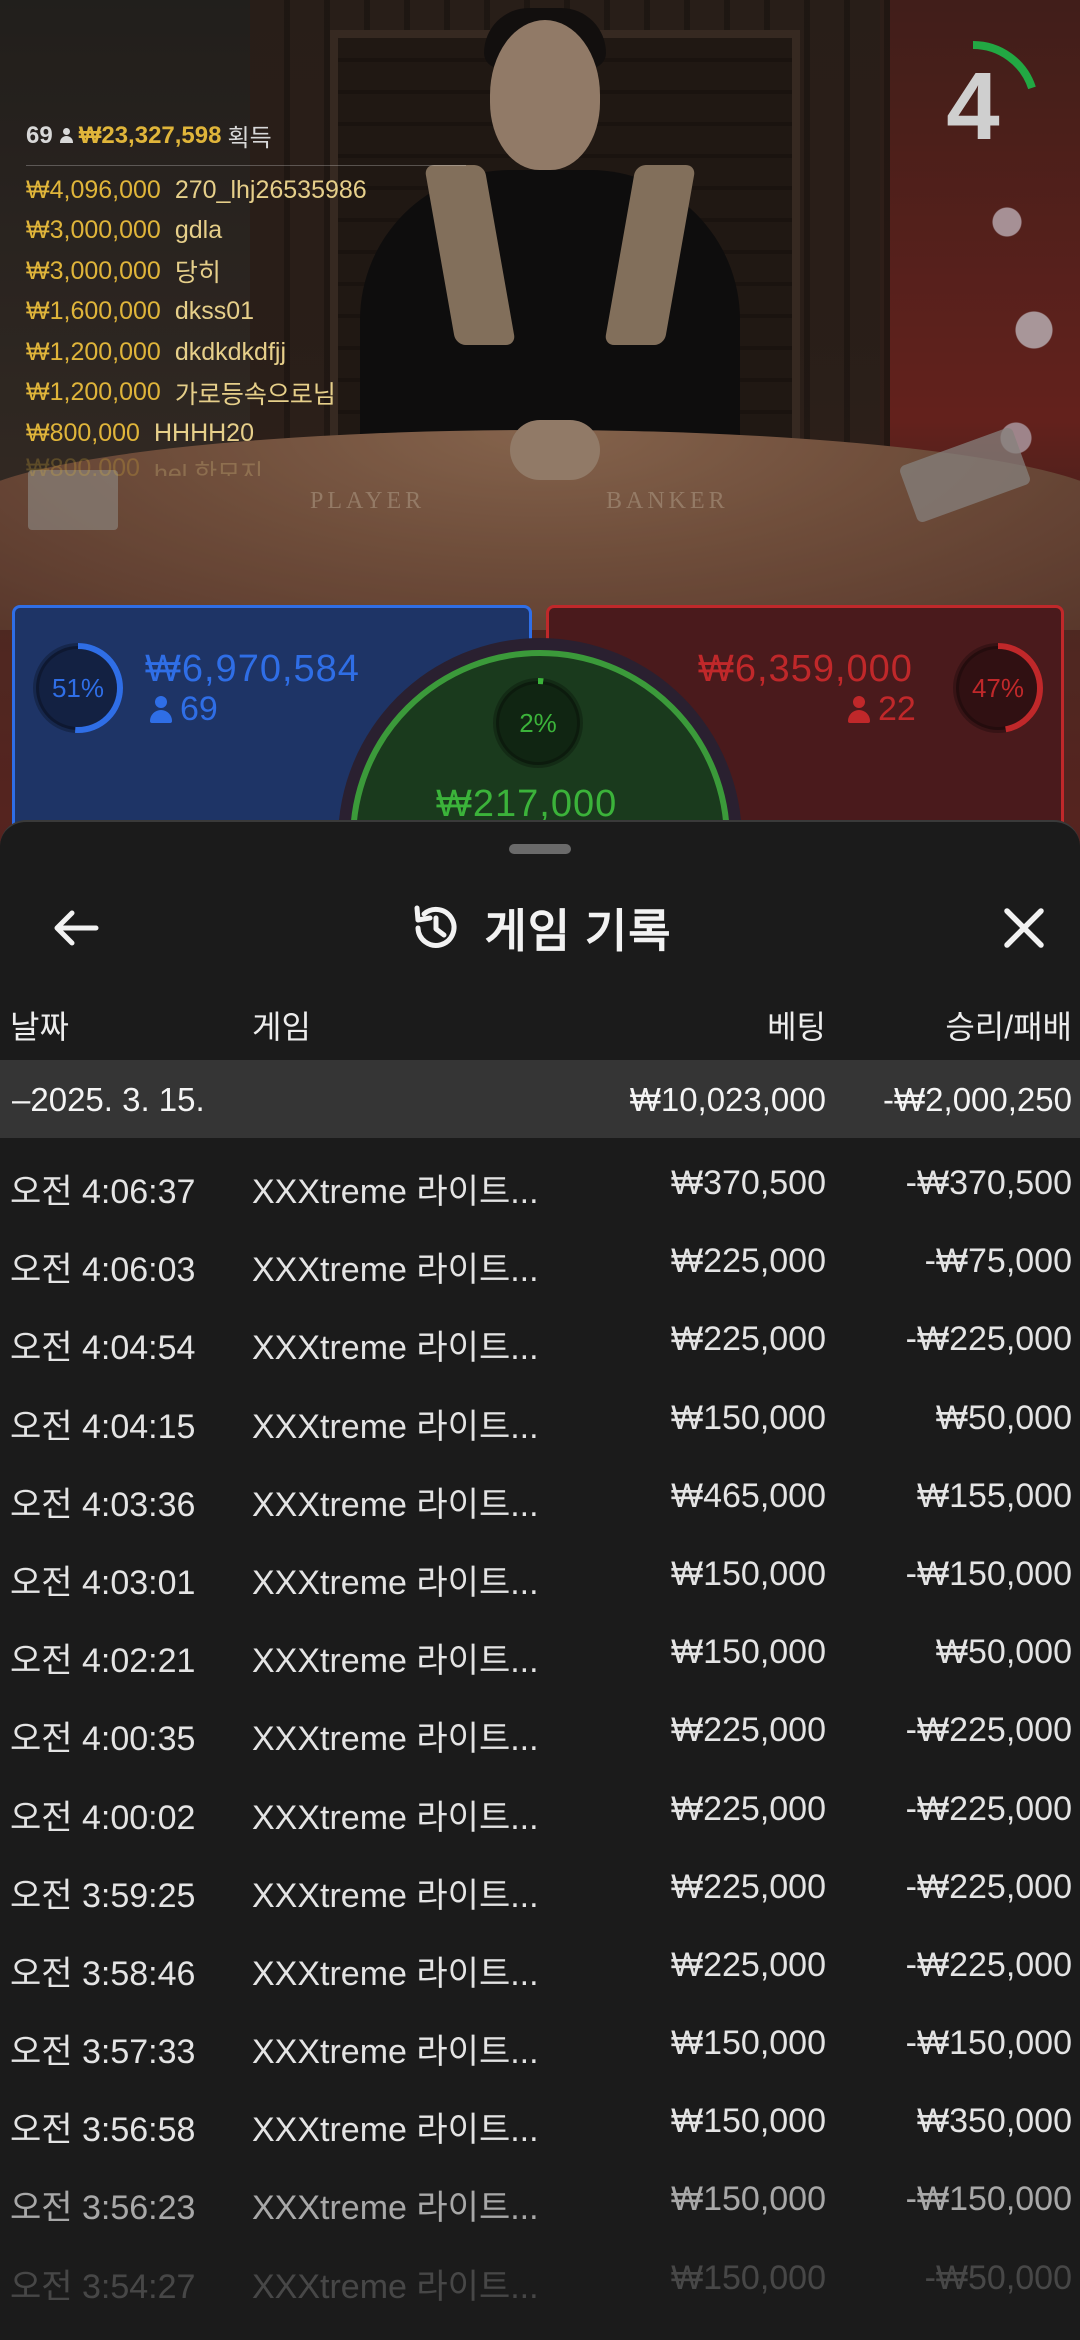  What do you see at coordinates (103, 2130) in the screenshot?
I see `row-time: 오전 3:56:58` at bounding box center [103, 2130].